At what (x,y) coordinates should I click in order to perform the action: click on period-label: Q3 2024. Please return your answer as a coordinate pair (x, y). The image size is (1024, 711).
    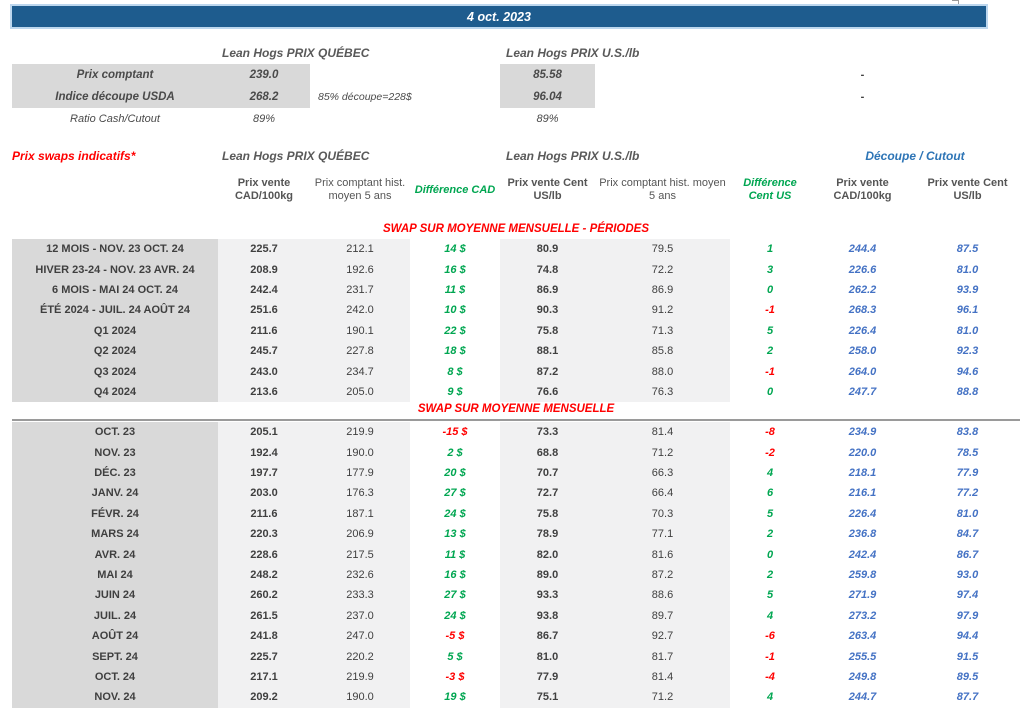
    Looking at the image, I should click on (115, 371).